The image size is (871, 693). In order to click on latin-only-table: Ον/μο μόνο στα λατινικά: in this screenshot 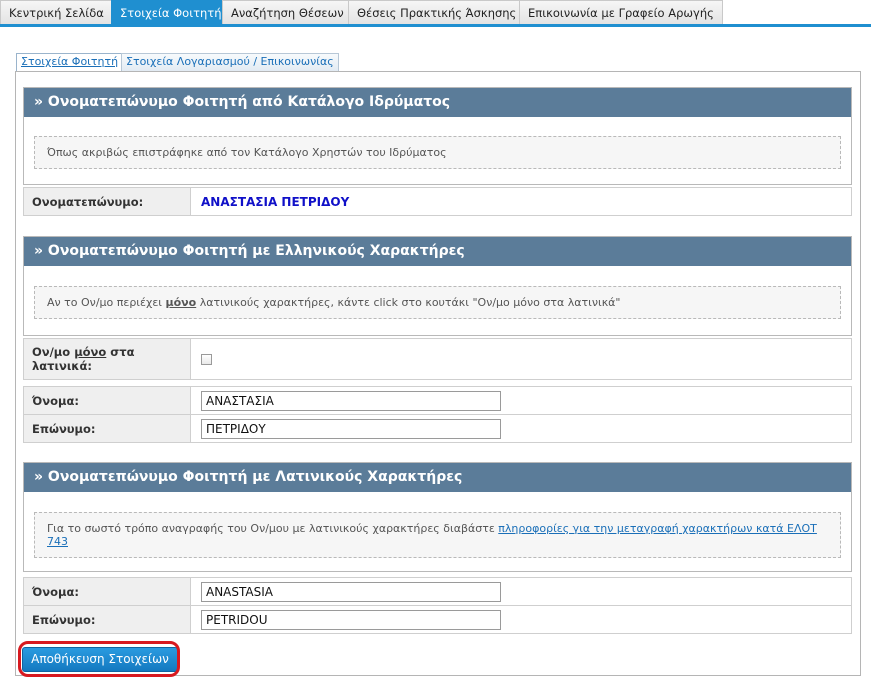, I will do `click(437, 359)`.